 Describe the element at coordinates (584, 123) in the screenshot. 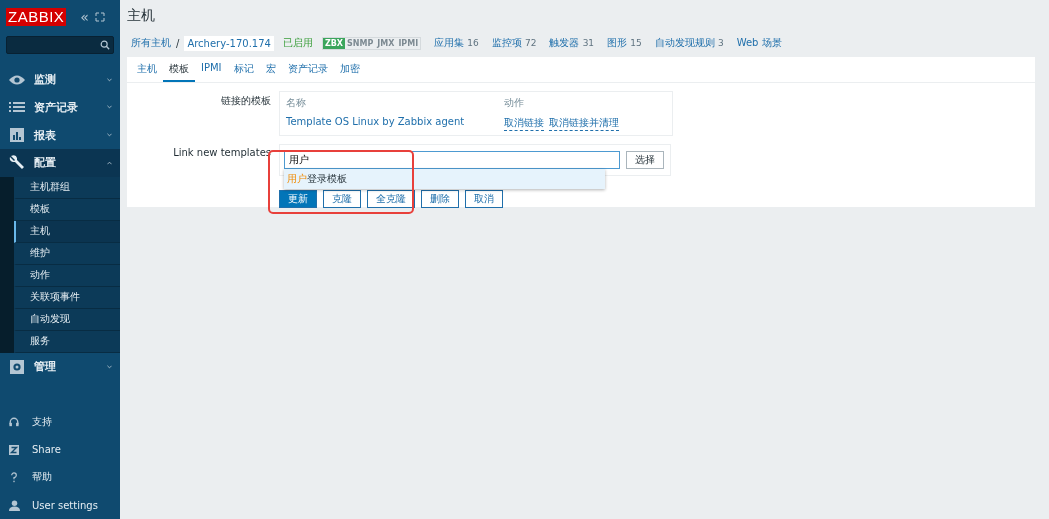

I see `action-link: 取消链接并清理` at that location.